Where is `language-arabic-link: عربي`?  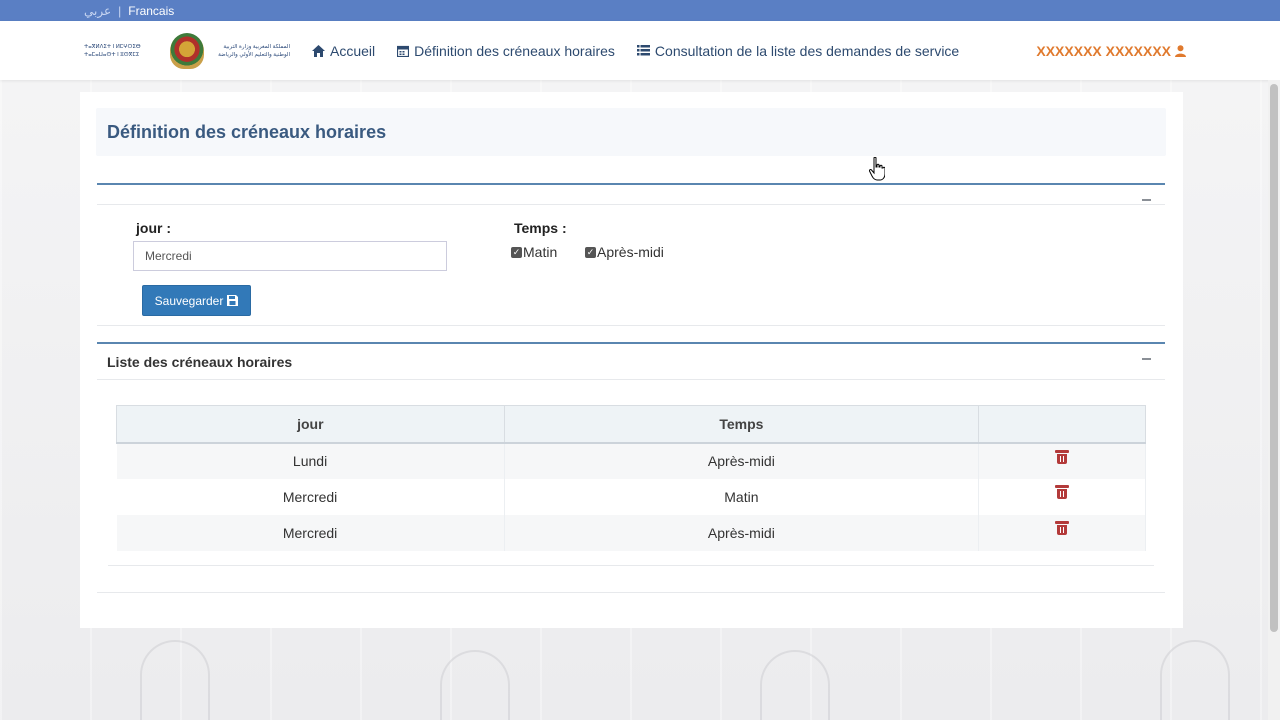
language-arabic-link: عربي is located at coordinates (97, 11).